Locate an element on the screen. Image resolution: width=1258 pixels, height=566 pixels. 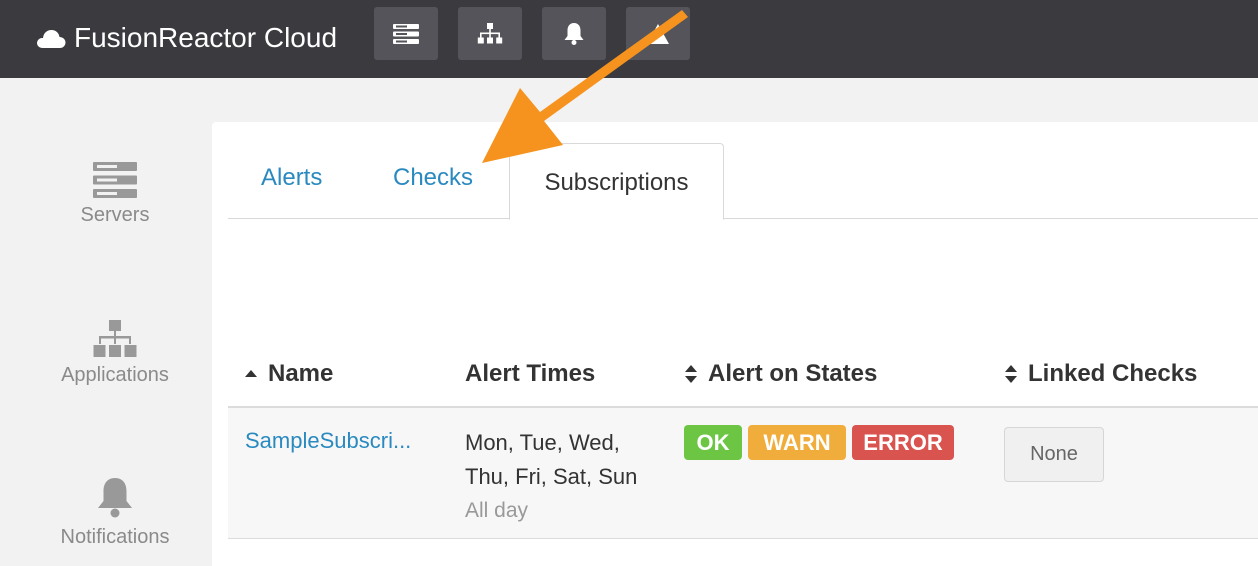
column-header-label: Alert on States is located at coordinates (793, 373).